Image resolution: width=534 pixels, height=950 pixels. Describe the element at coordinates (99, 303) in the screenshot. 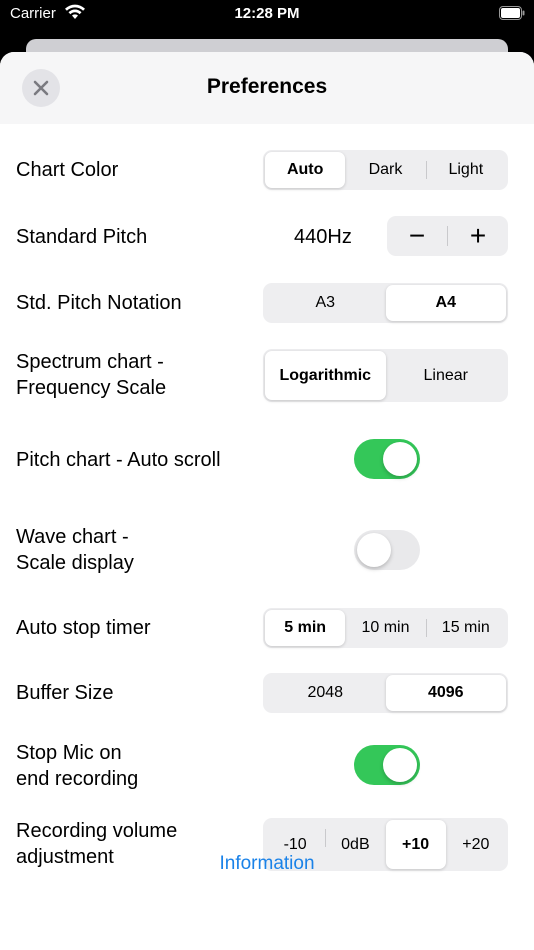

I see `pitch-notation-label: Std. Pitch Notation` at that location.